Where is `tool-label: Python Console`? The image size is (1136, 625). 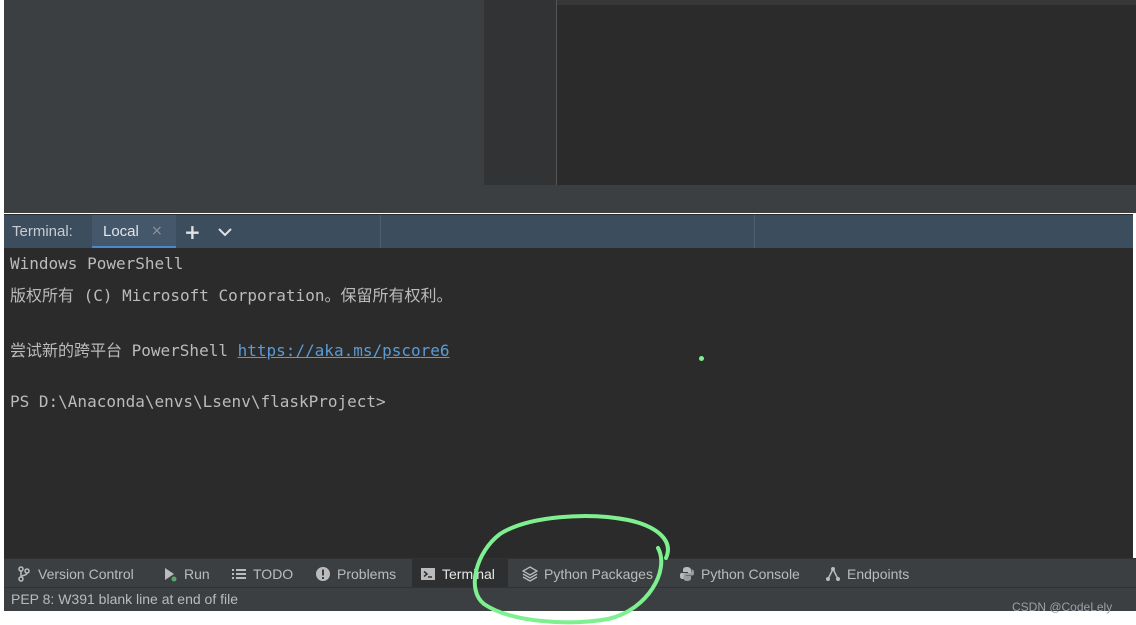
tool-label: Python Console is located at coordinates (750, 573).